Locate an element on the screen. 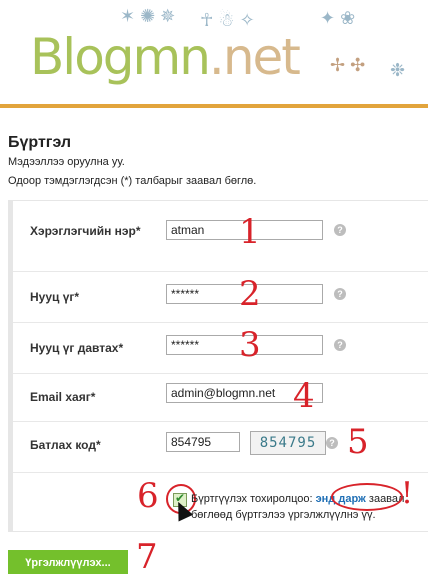 This screenshot has height=581, width=428. annotation-4: 4 is located at coordinates (304, 396).